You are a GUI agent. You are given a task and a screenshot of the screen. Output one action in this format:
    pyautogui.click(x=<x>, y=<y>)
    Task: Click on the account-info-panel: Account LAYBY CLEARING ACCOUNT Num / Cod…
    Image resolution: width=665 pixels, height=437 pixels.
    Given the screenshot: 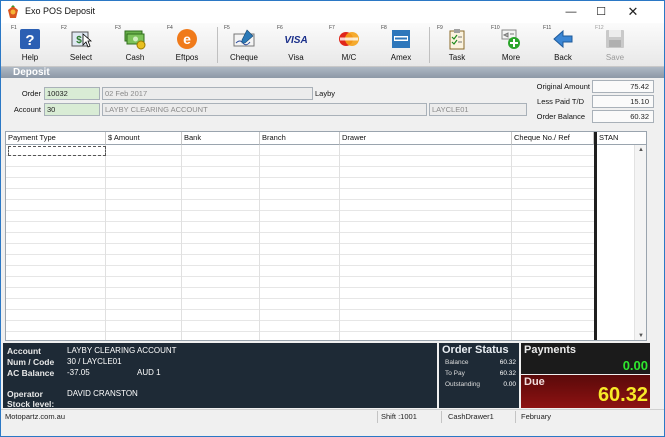 What is the action you would take?
    pyautogui.click(x=220, y=376)
    